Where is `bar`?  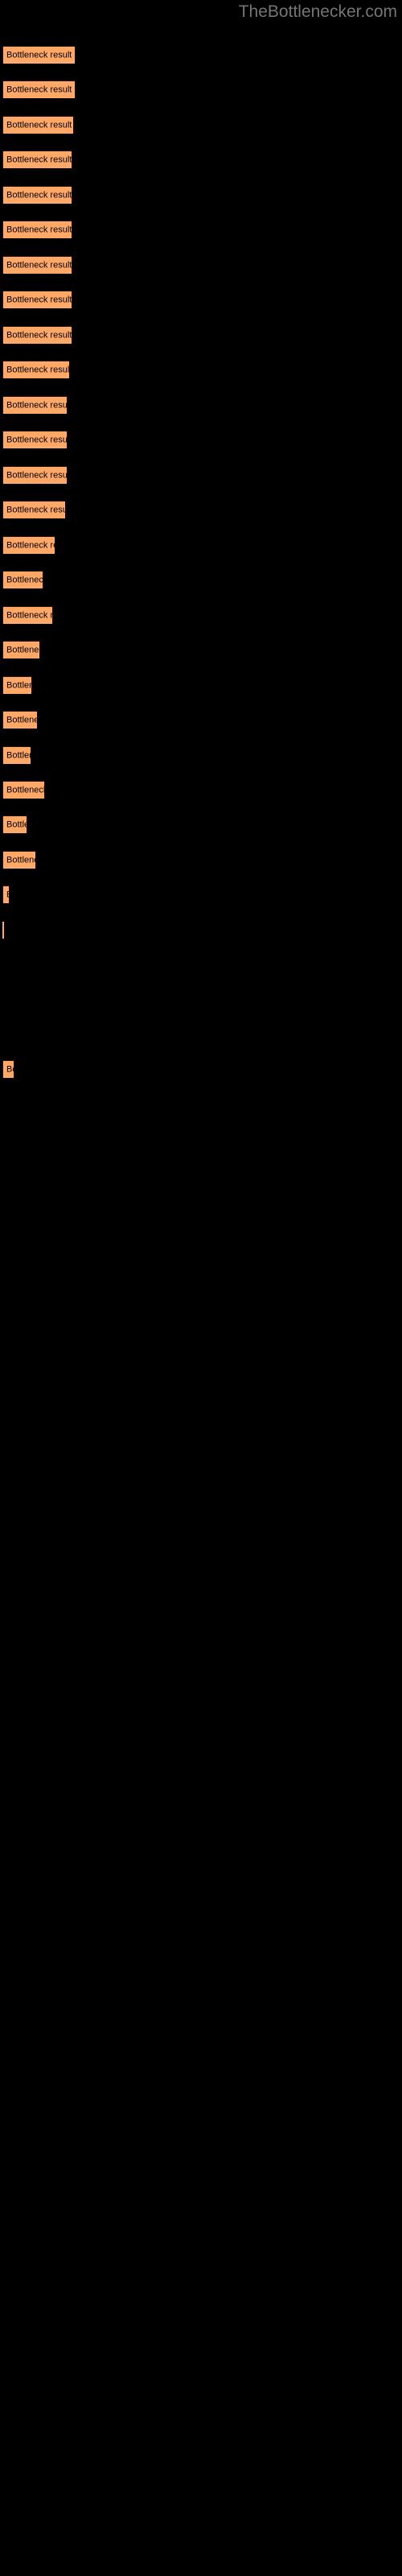
bar is located at coordinates (3, 930).